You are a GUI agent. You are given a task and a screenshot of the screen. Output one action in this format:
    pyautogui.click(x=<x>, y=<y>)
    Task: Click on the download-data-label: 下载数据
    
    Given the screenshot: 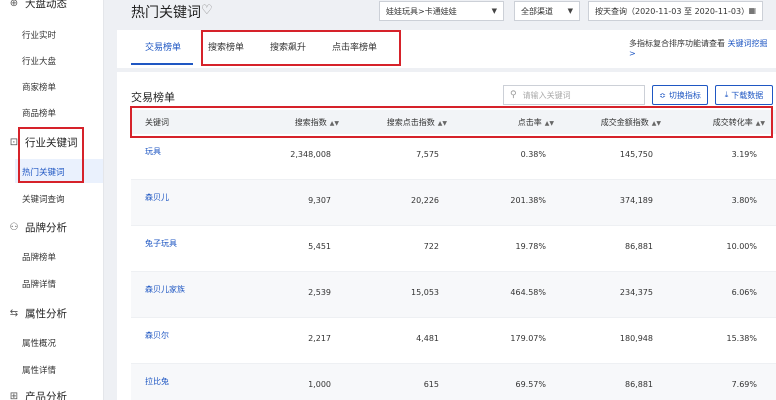 What is the action you would take?
    pyautogui.click(x=747, y=95)
    